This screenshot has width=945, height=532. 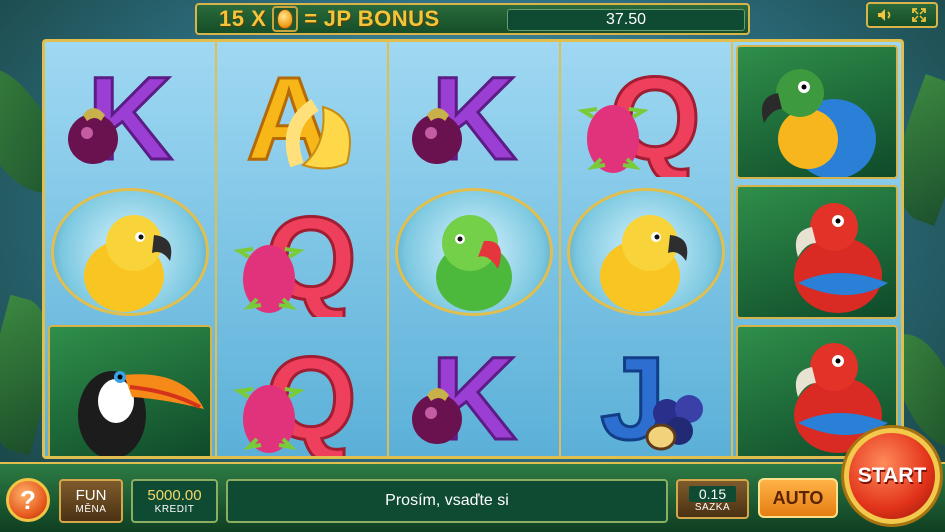 What do you see at coordinates (474, 252) in the screenshot?
I see `symbol-green-parrot` at bounding box center [474, 252].